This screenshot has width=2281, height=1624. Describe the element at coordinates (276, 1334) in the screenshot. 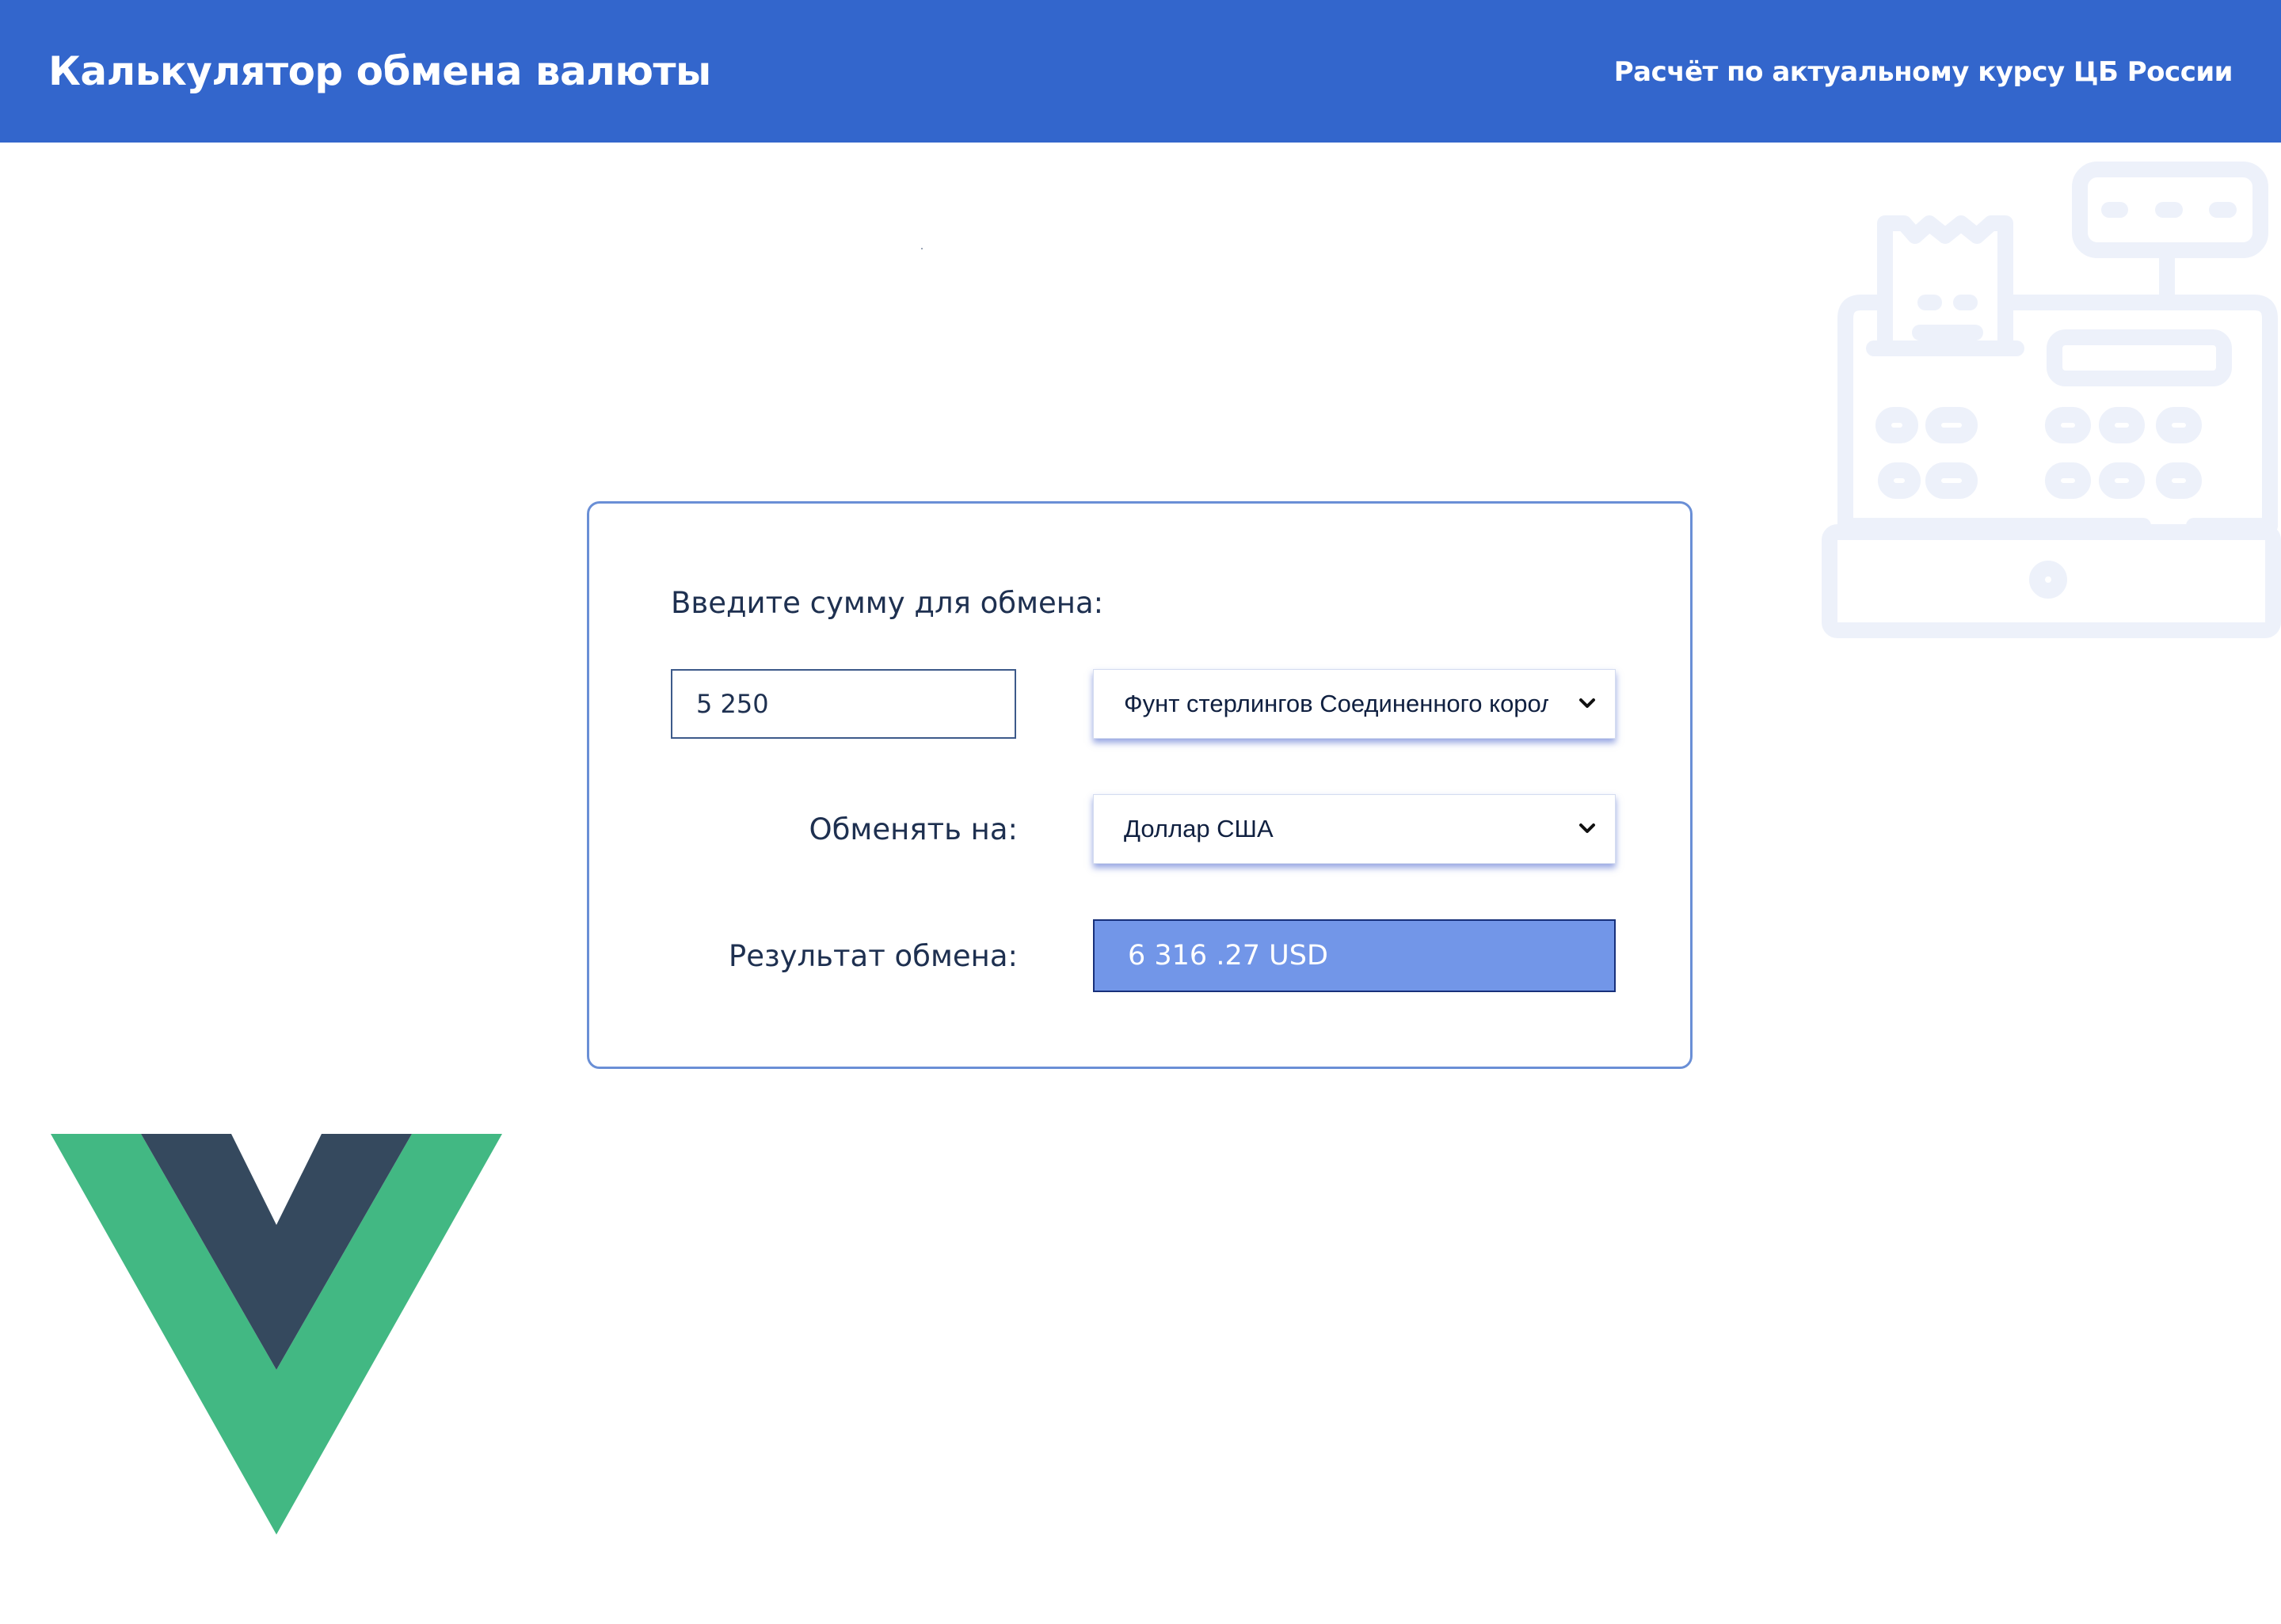

I see `vue-logo` at that location.